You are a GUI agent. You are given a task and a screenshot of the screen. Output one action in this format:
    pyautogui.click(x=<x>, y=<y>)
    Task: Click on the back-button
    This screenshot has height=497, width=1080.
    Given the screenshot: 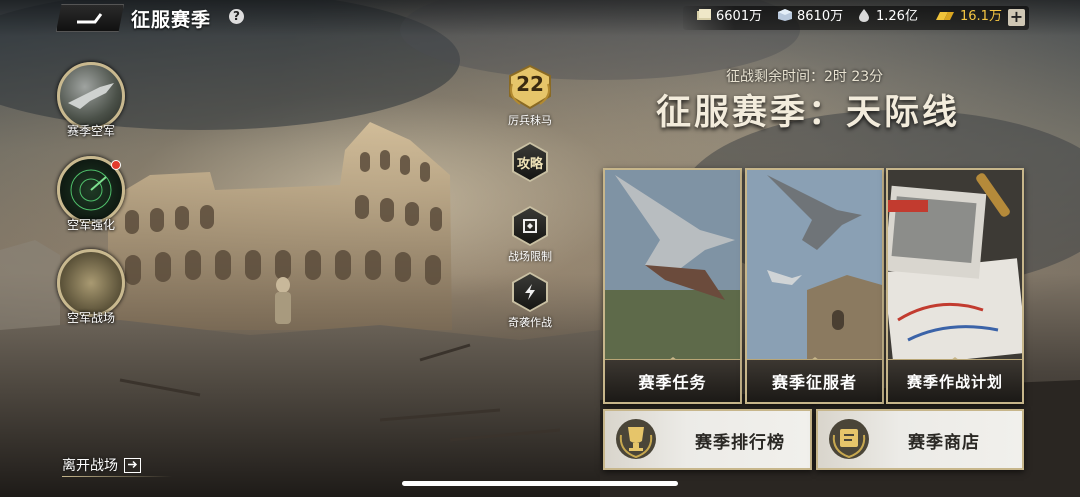 What is the action you would take?
    pyautogui.click(x=90, y=18)
    